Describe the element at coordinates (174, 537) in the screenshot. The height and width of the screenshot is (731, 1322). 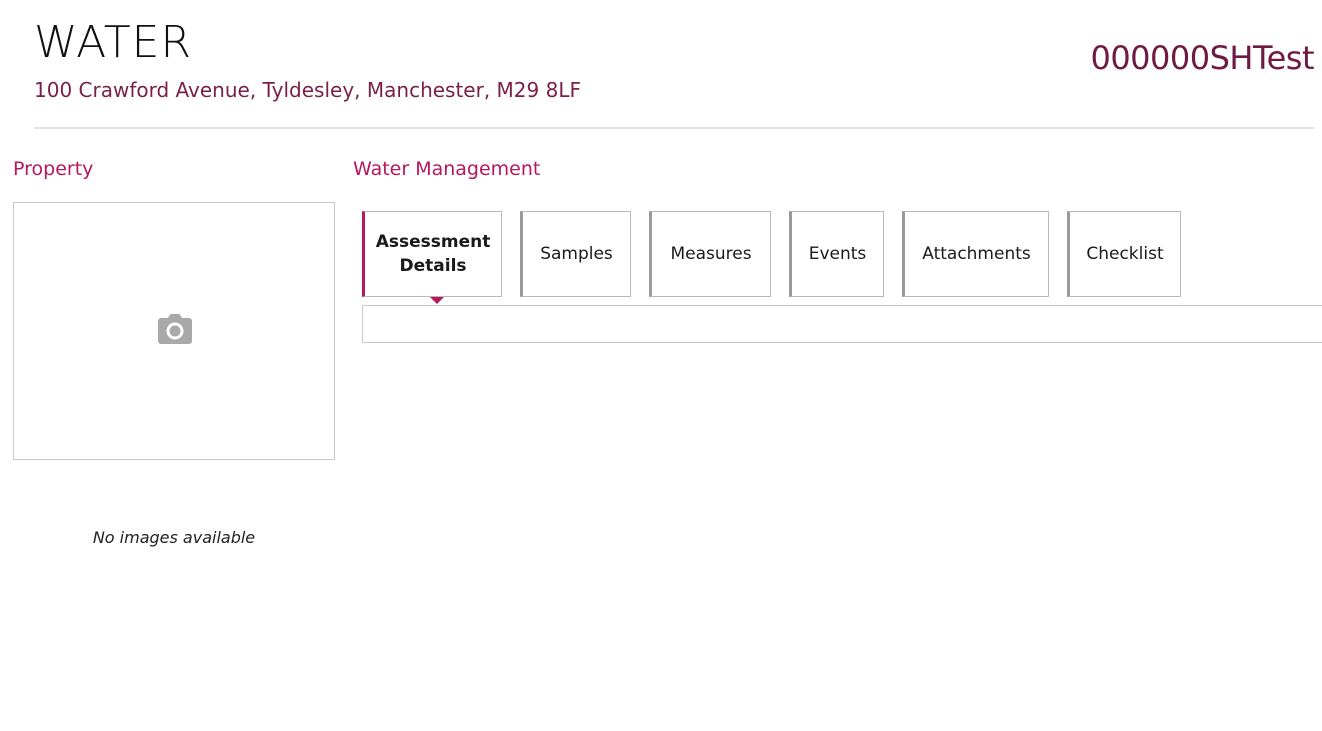
I see `no-images-text: No images available` at that location.